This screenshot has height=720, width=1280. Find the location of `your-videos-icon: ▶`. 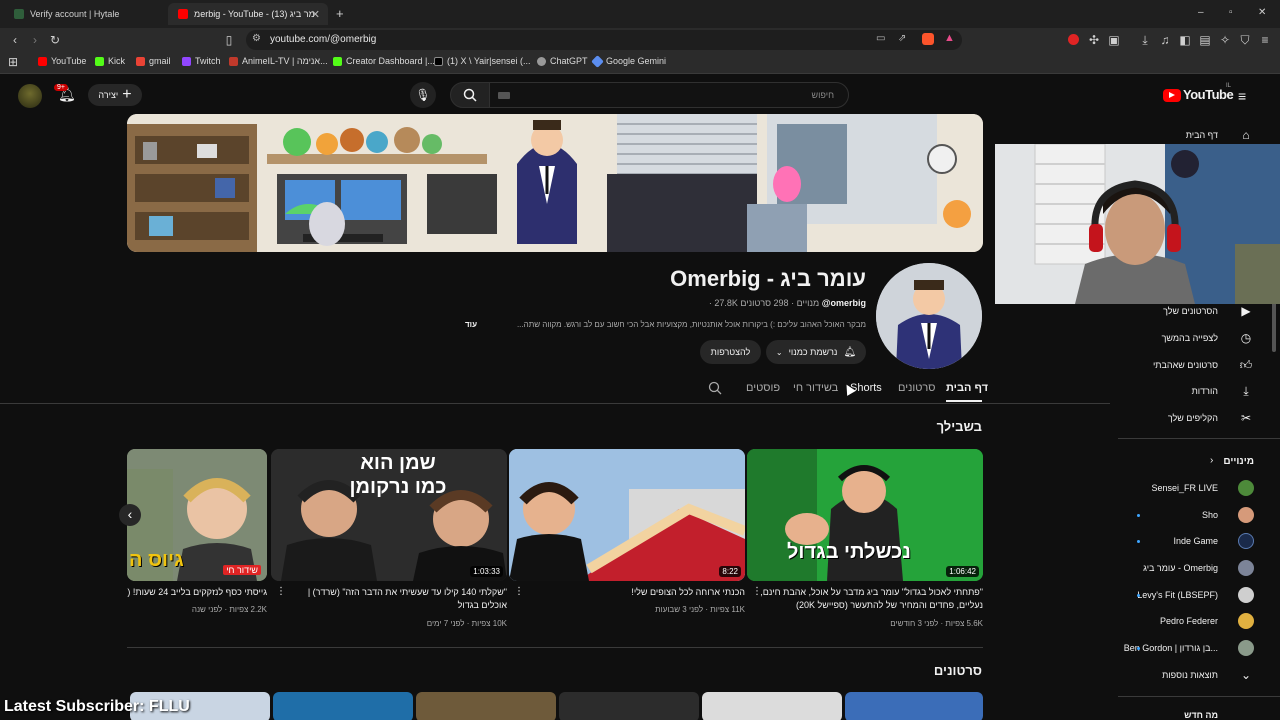

your-videos-icon: ▶ is located at coordinates (1246, 311).